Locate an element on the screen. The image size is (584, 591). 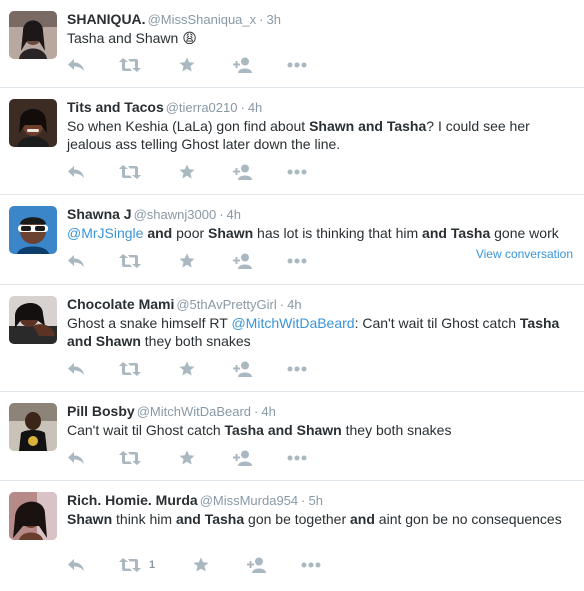
author-name: Rich. Homie. Murda is located at coordinates (132, 500).